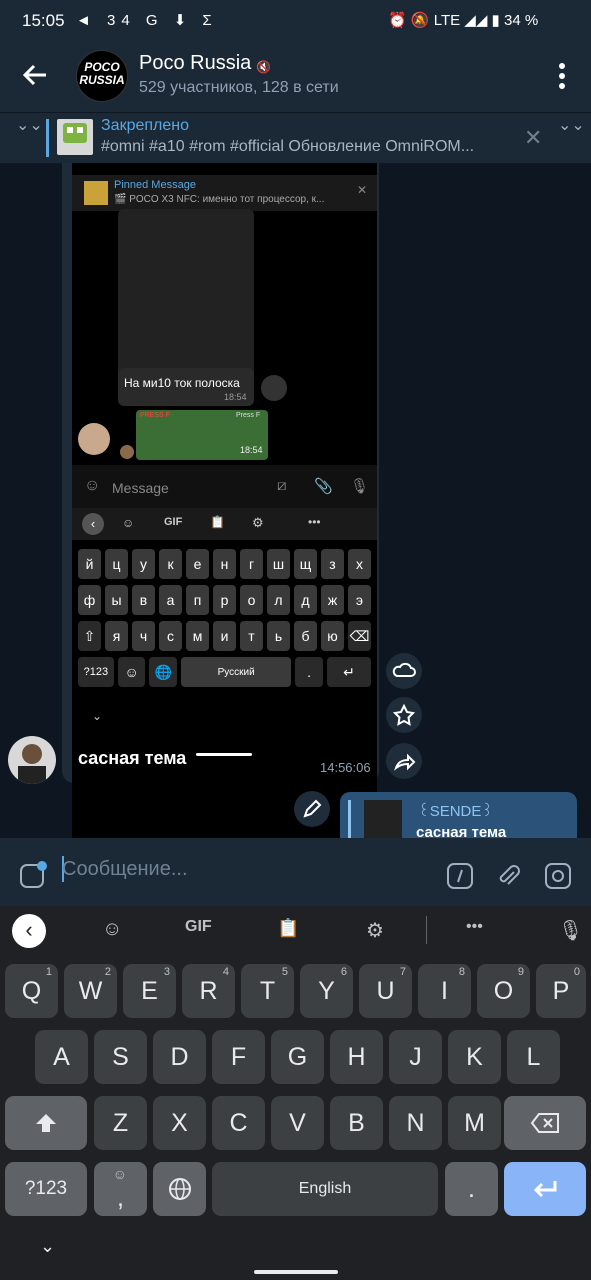  I want to click on key-l: L, so click(533, 1057).